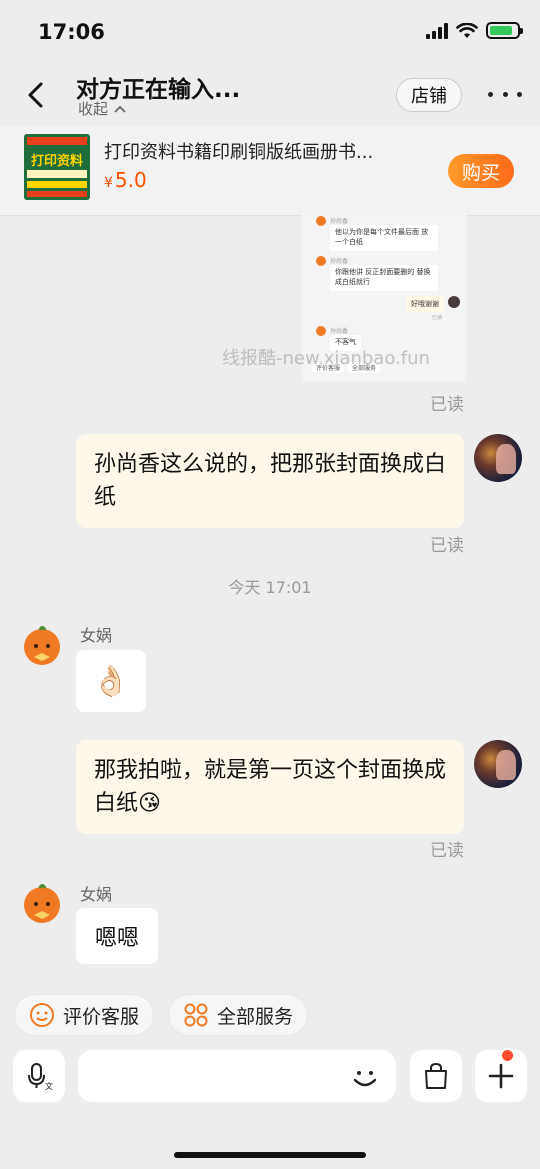  I want to click on user-message-bubble: 孙尚香这么说的，把那张封面换成白纸, so click(270, 481).